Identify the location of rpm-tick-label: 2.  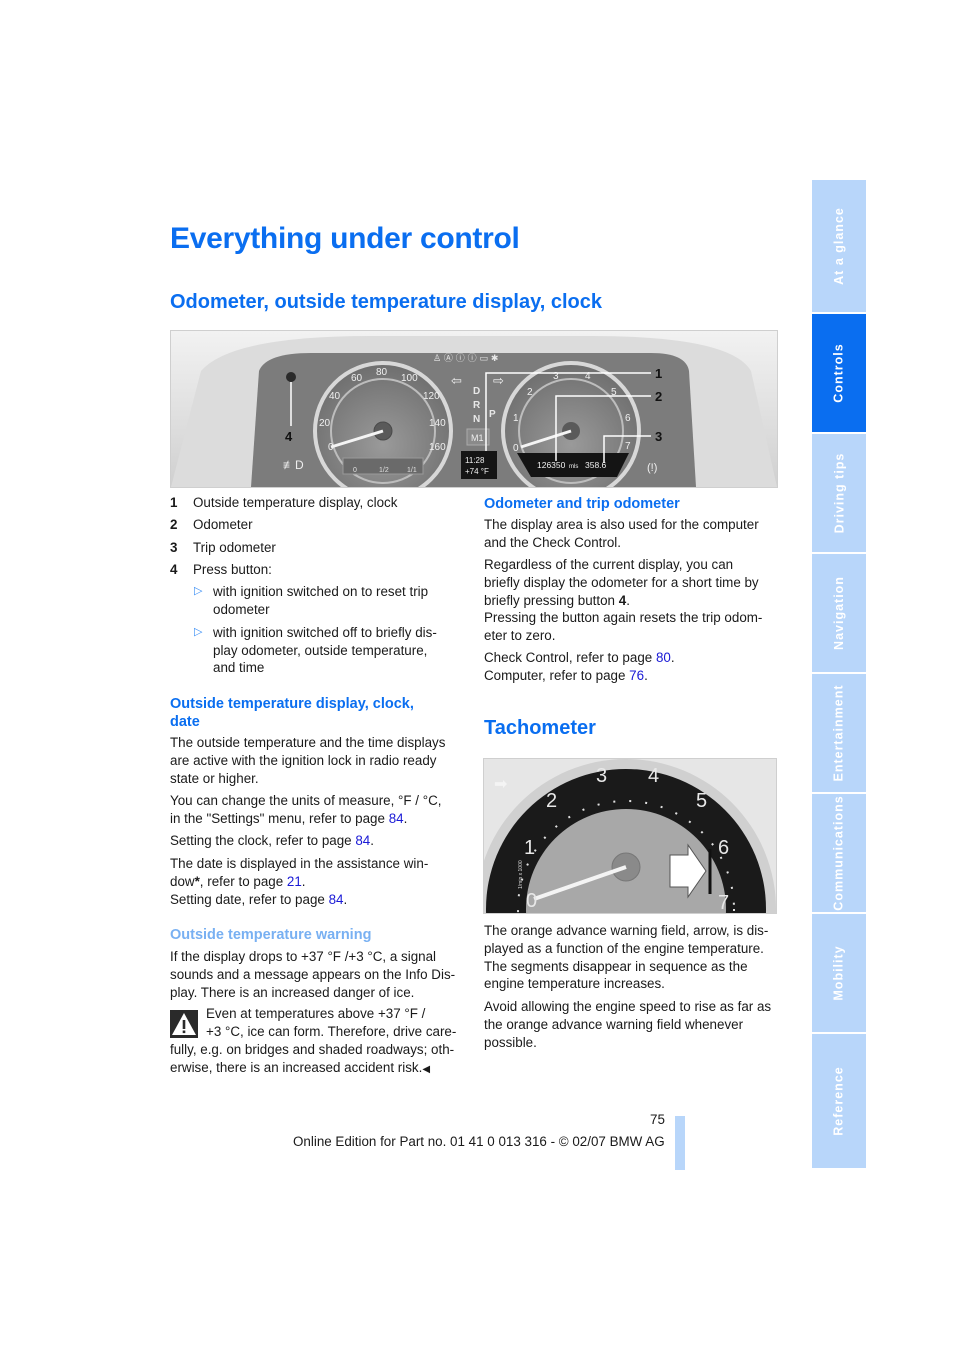
(530, 392).